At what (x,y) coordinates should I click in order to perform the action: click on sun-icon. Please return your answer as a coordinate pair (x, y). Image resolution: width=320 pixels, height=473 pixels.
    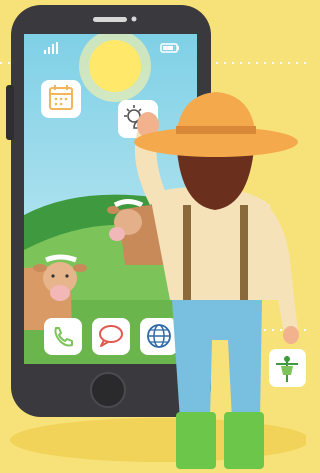
    Looking at the image, I should click on (115, 68).